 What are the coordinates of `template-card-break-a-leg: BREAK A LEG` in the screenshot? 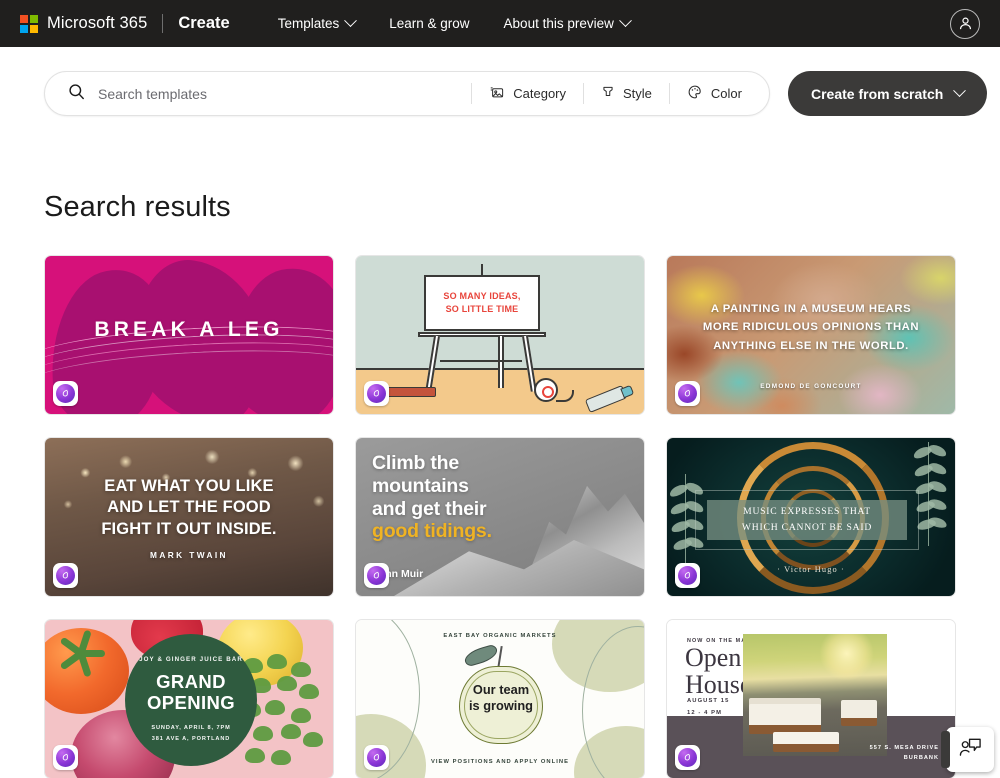 It's located at (189, 335).